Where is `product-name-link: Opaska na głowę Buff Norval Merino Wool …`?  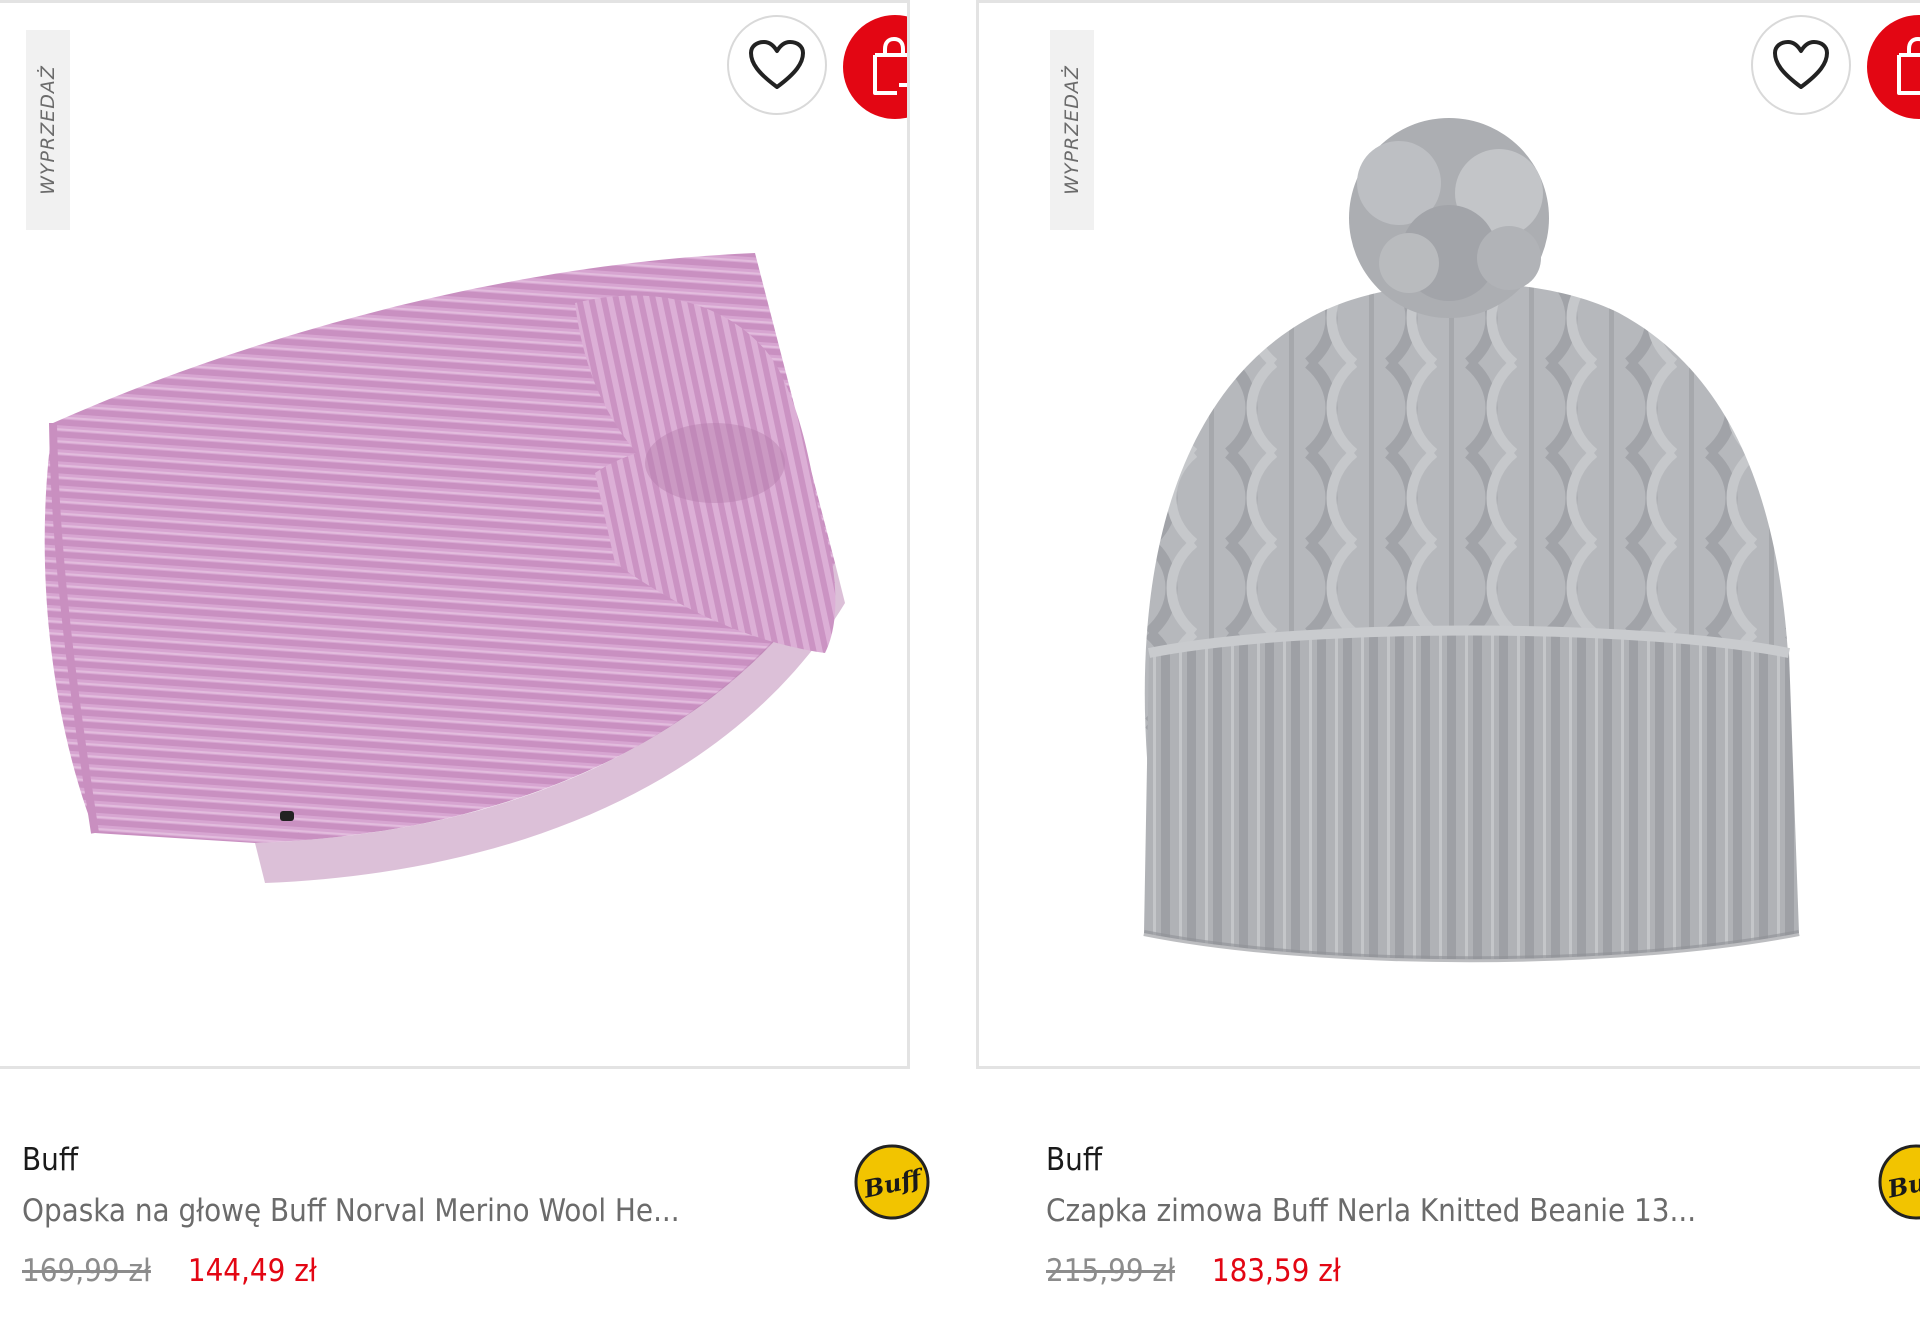 product-name-link: Opaska na głowę Buff Norval Merino Wool … is located at coordinates (387, 1211).